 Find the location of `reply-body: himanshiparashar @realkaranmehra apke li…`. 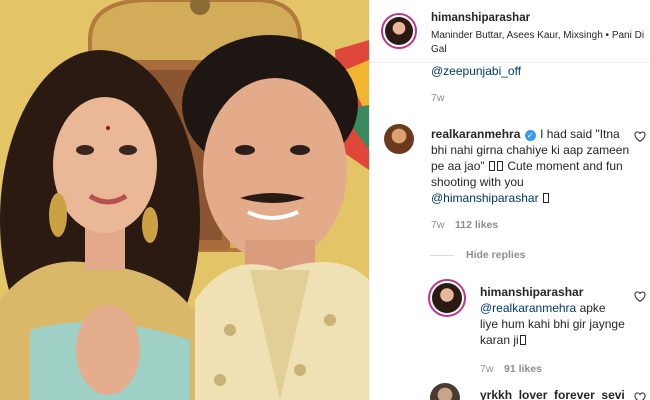

reply-body: himanshiparashar @realkaranmehra apke li… is located at coordinates (552, 316).